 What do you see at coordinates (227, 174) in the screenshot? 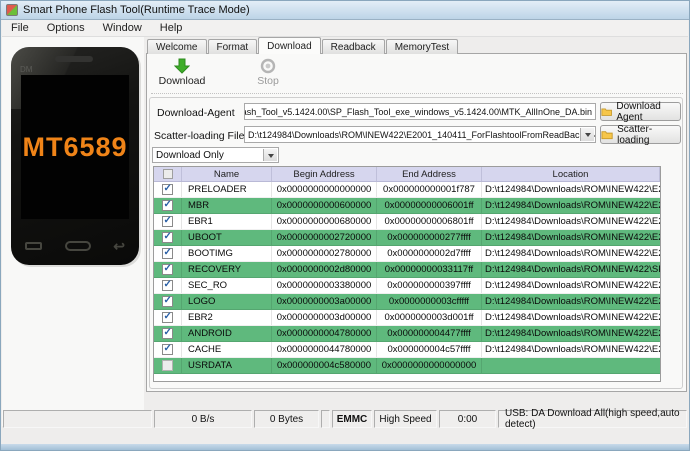
I see `header-name: Name` at bounding box center [227, 174].